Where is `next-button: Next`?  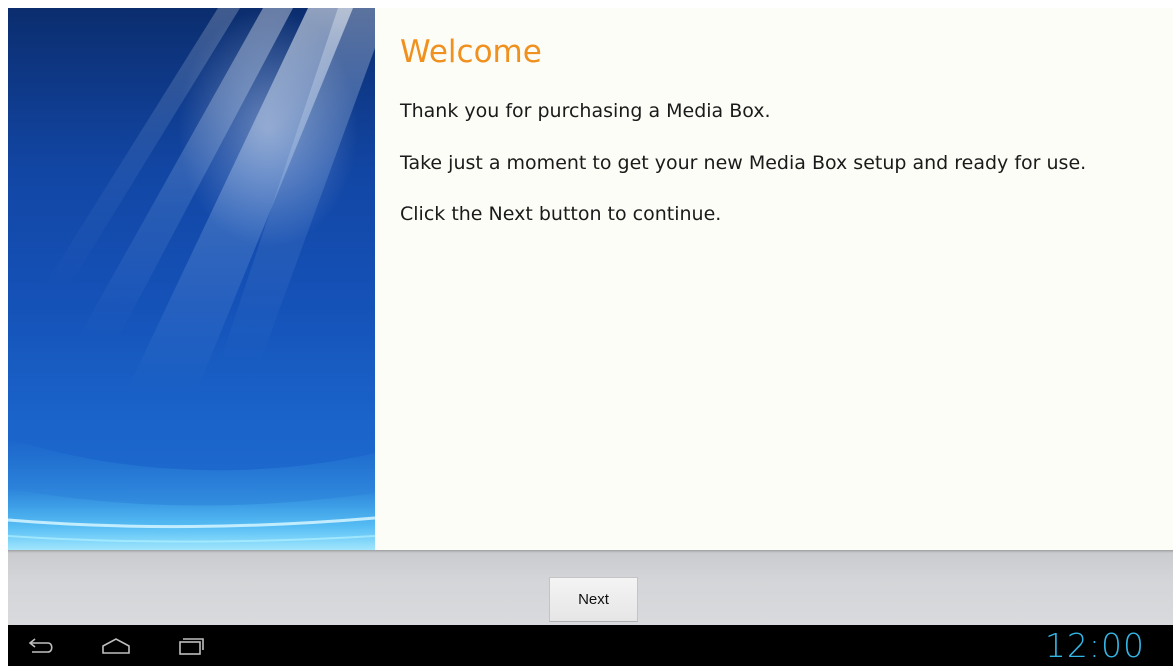
next-button: Next is located at coordinates (593, 599).